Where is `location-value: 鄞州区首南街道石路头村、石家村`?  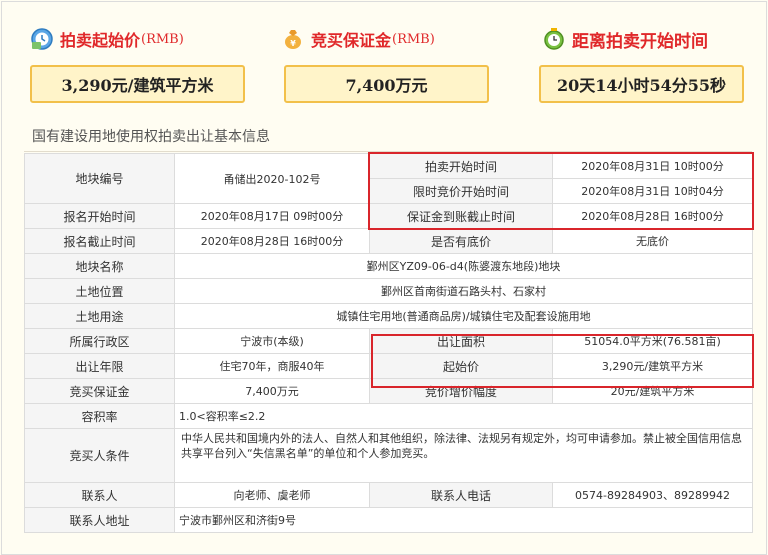
location-value: 鄞州区首南街道石路头村、石家村 is located at coordinates (463, 291).